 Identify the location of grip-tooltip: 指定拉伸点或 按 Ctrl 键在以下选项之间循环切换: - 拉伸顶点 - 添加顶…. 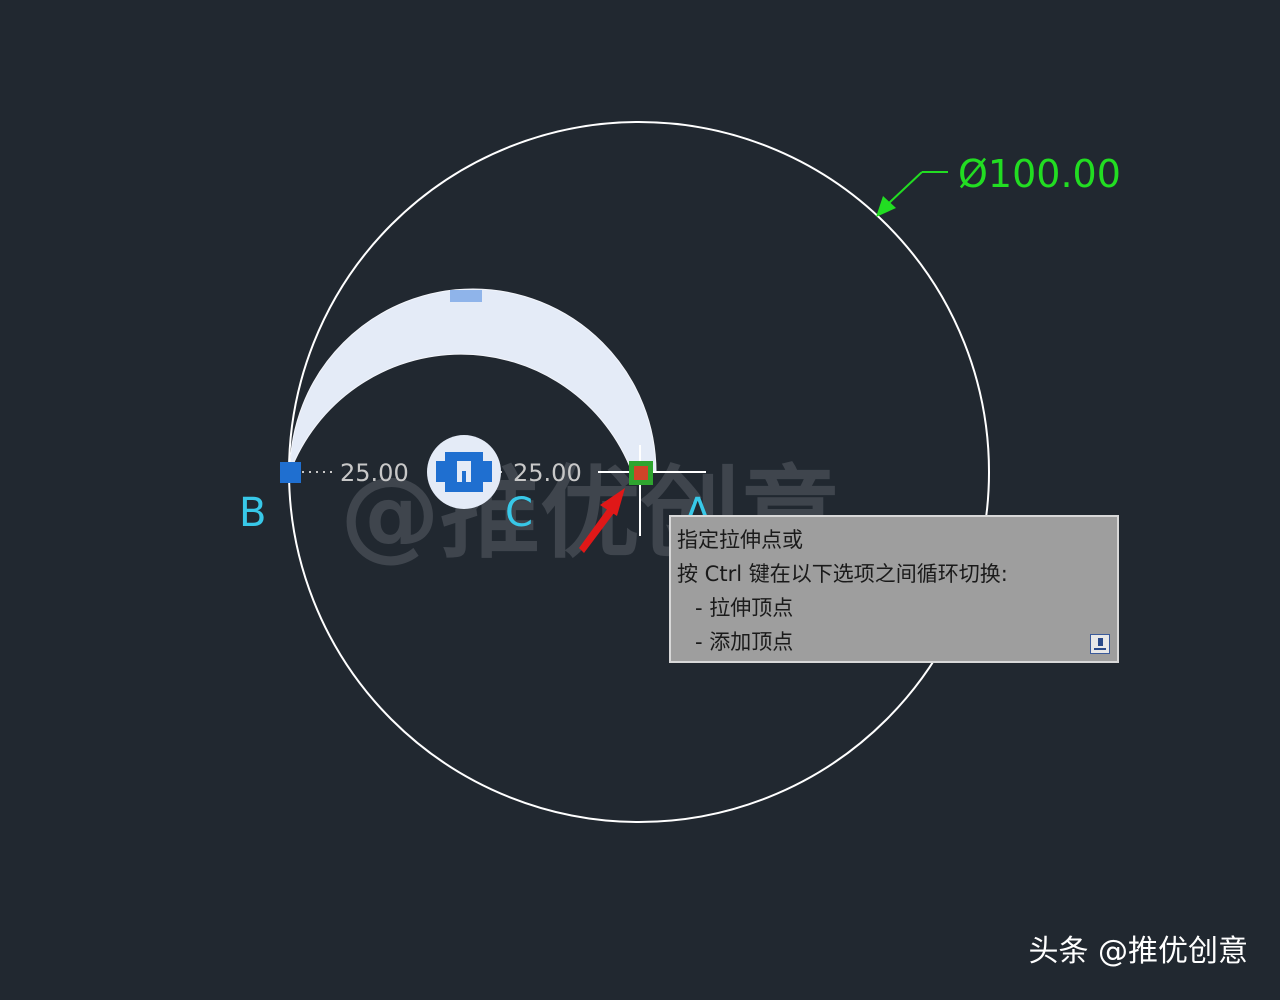
(894, 589).